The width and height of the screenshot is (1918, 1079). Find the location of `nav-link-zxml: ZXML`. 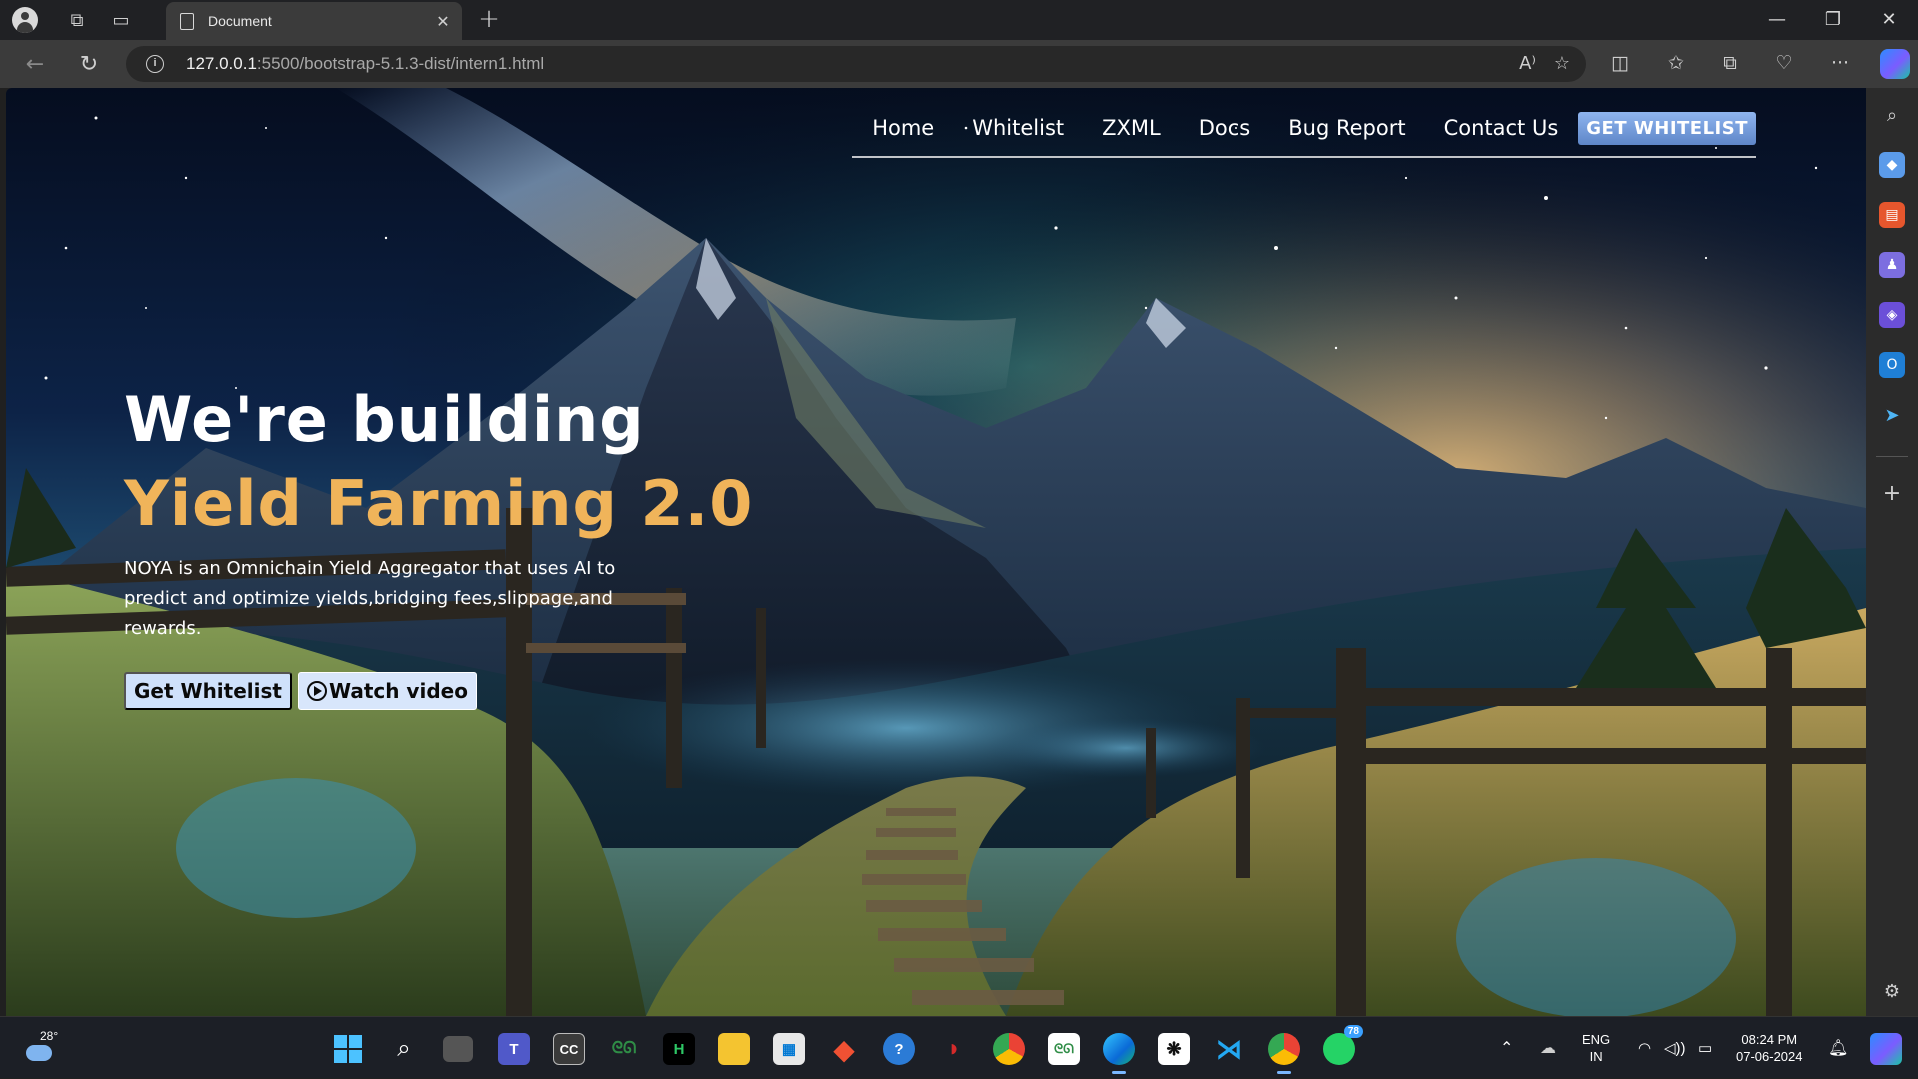

nav-link-zxml: ZXML is located at coordinates (1131, 128).